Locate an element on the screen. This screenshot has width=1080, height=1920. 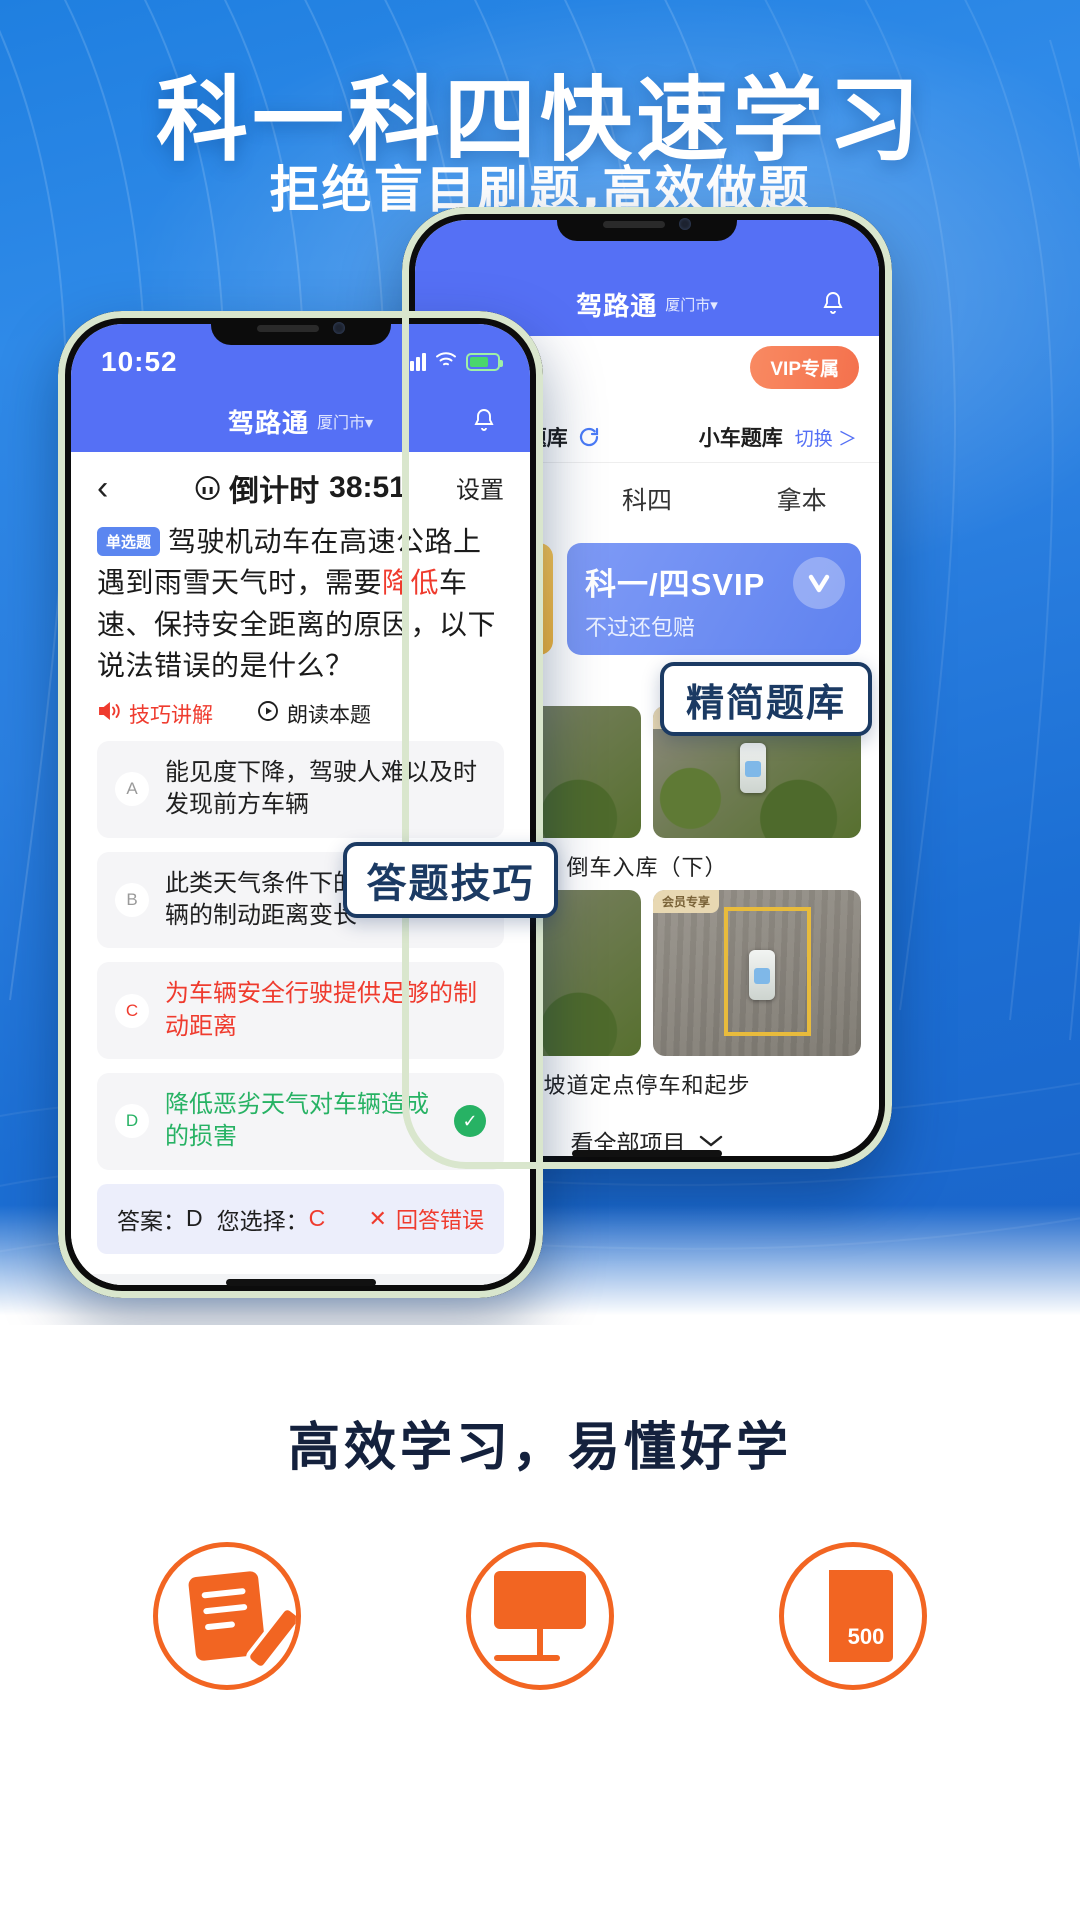
book-badge: 500 is located at coordinates (866, 1636).